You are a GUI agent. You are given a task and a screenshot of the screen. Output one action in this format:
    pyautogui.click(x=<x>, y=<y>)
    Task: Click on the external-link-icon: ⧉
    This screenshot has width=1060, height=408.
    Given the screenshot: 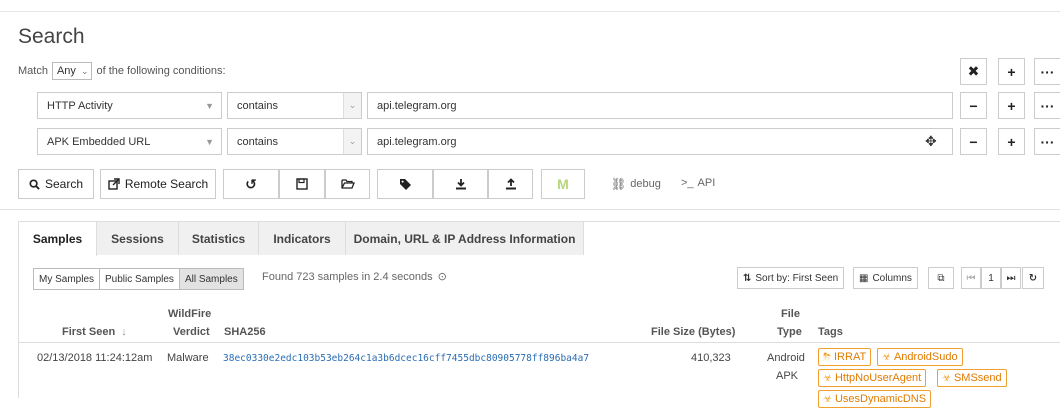 What is the action you would take?
    pyautogui.click(x=941, y=278)
    